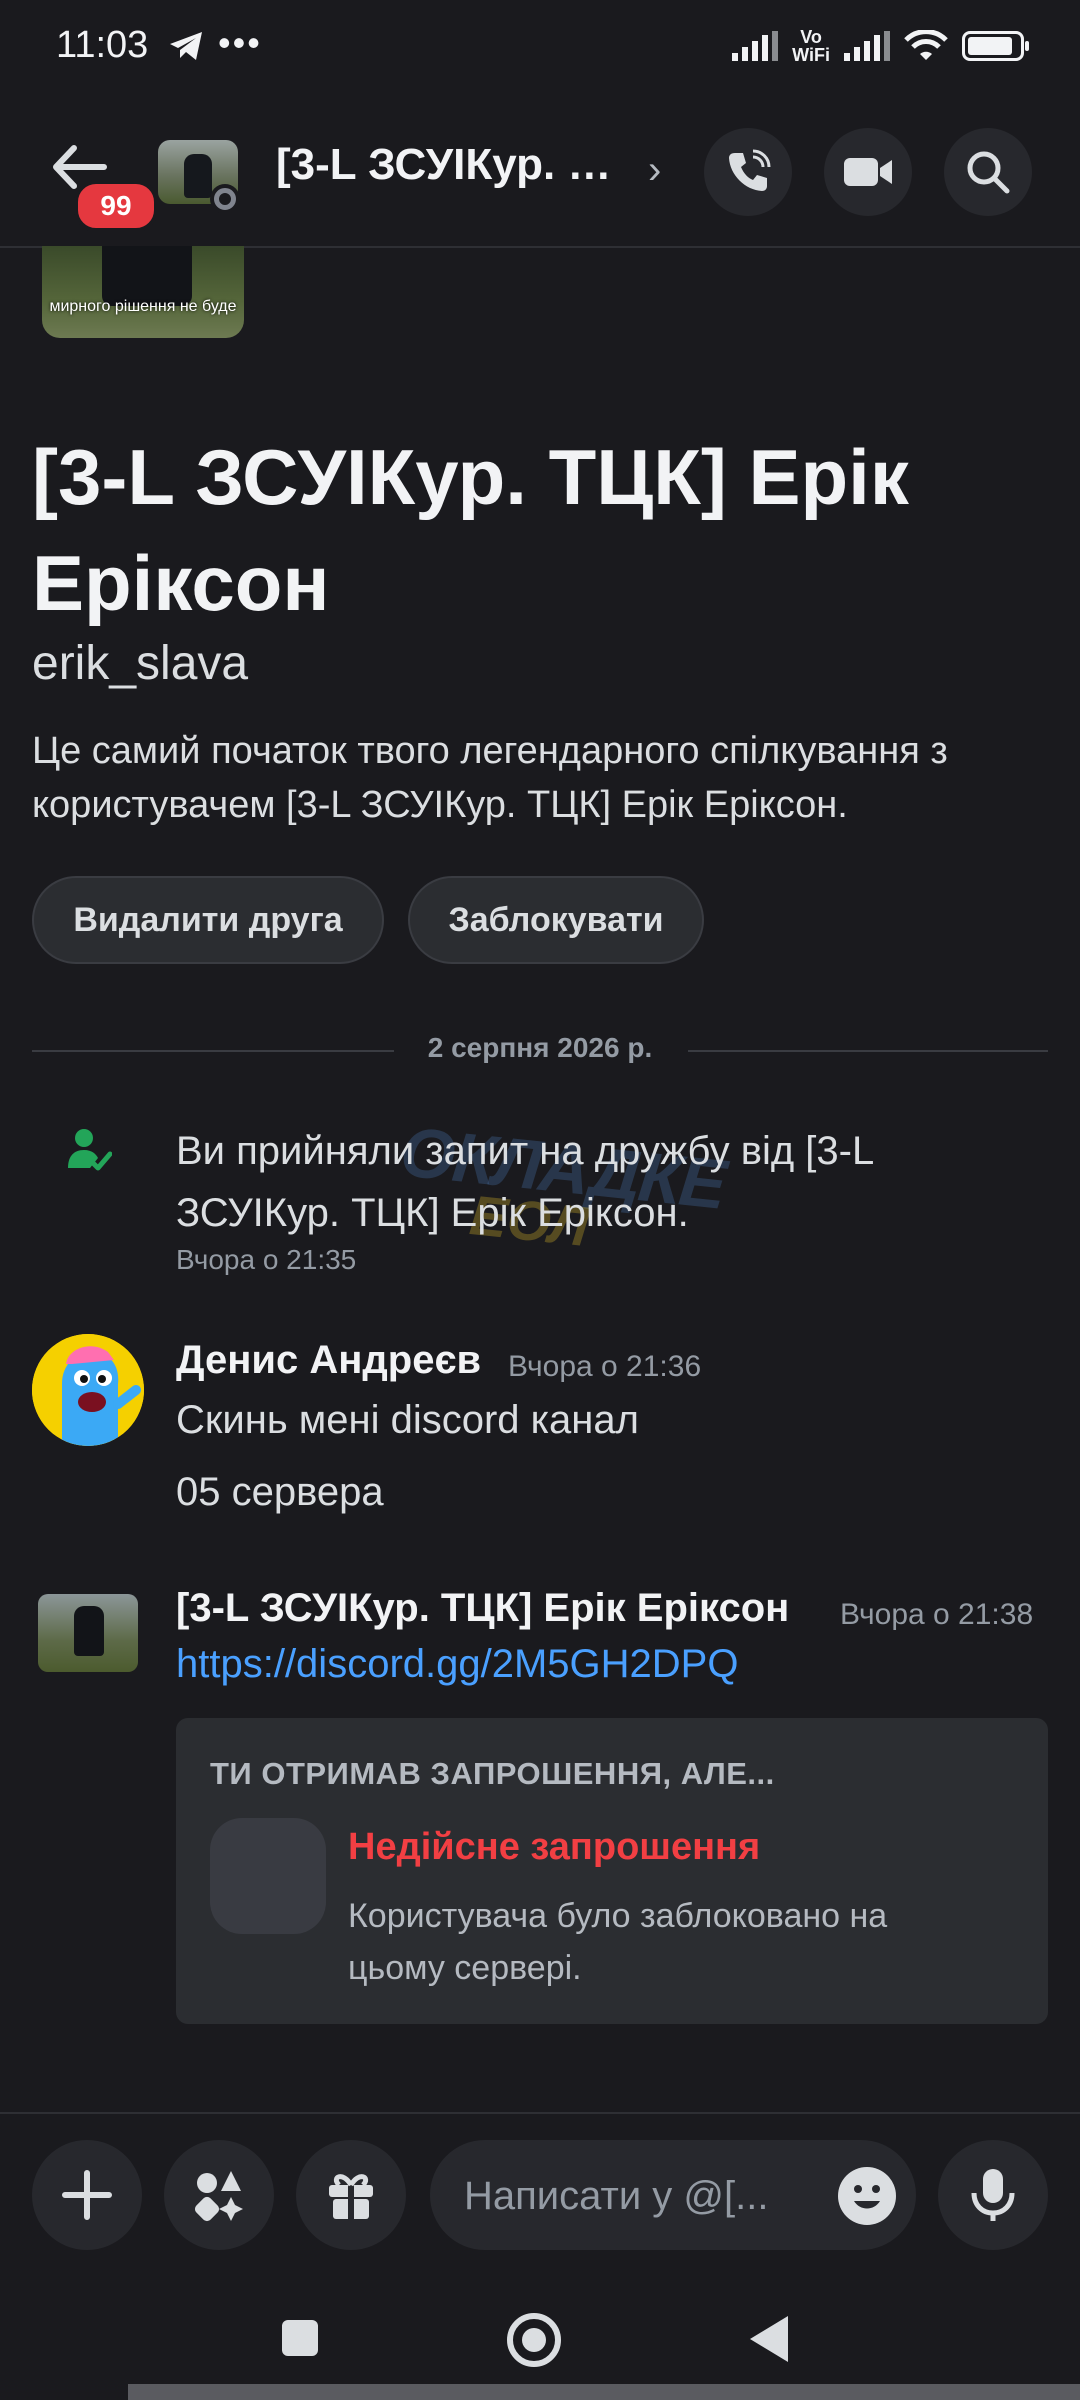 The width and height of the screenshot is (1080, 2400). I want to click on voice-message-button, so click(993, 2195).